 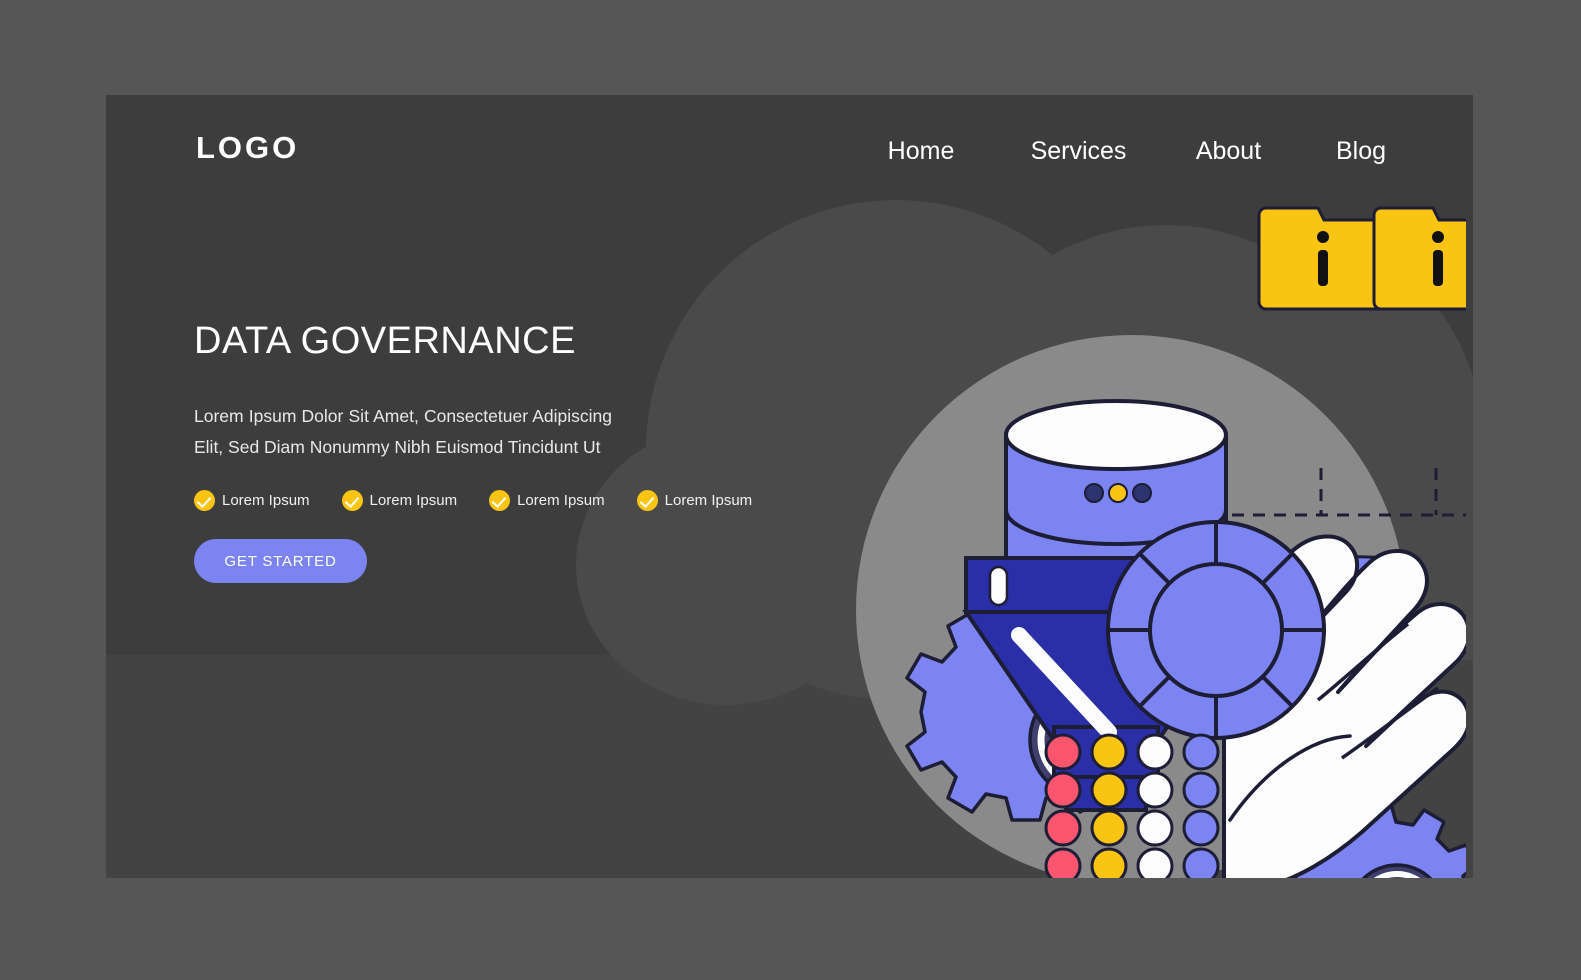 What do you see at coordinates (921, 151) in the screenshot?
I see `nav-item-home: Home` at bounding box center [921, 151].